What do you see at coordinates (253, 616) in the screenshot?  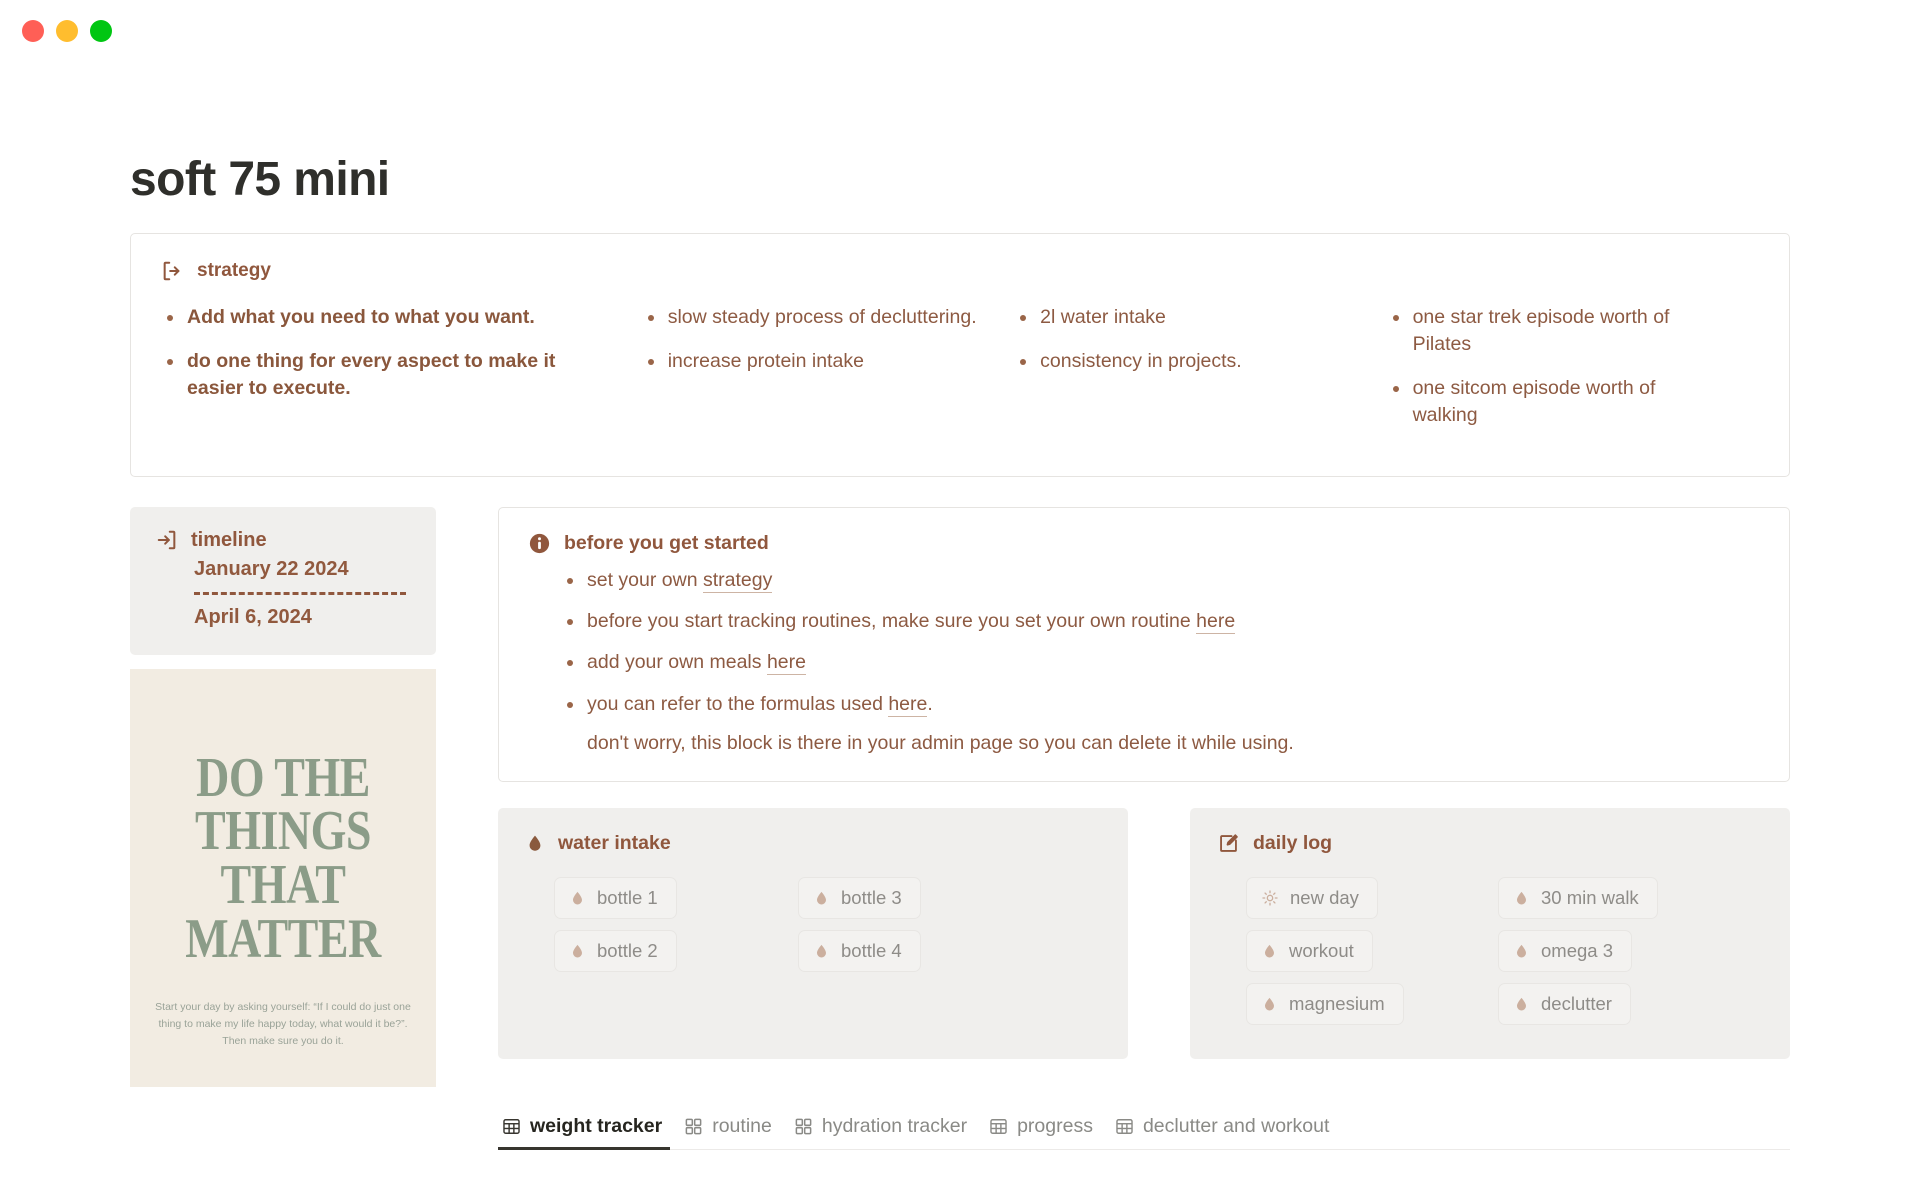 I see `timeline-end-date: April 6, 2024` at bounding box center [253, 616].